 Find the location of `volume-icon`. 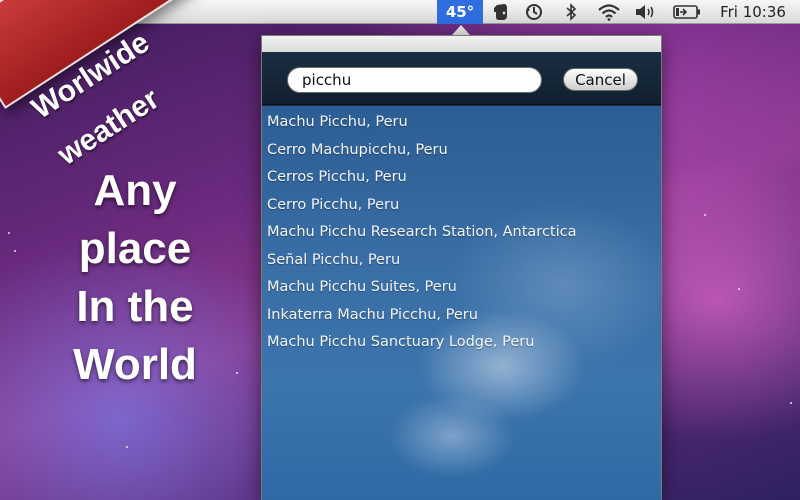

volume-icon is located at coordinates (646, 12).